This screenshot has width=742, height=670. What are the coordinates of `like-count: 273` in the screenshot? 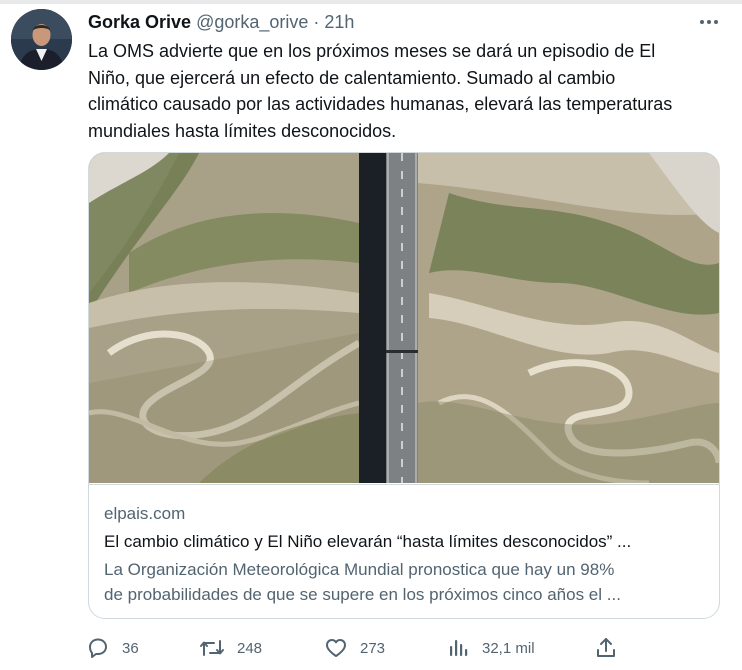 It's located at (373, 648).